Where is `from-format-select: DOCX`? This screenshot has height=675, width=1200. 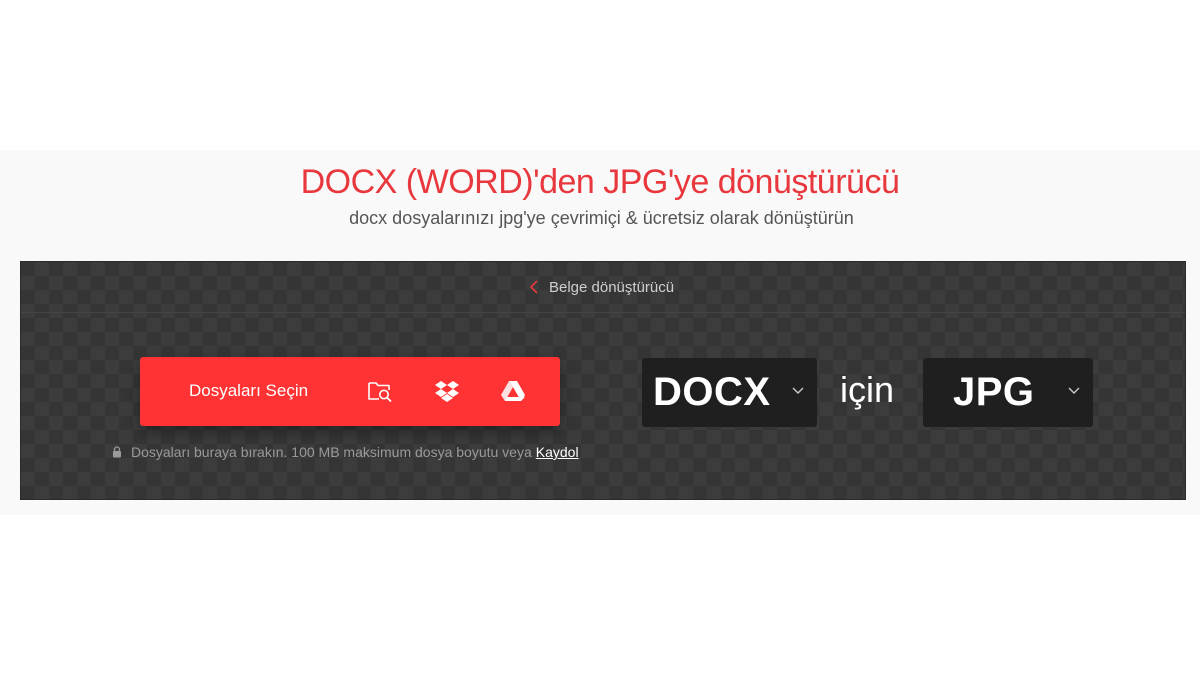 from-format-select: DOCX is located at coordinates (729, 392).